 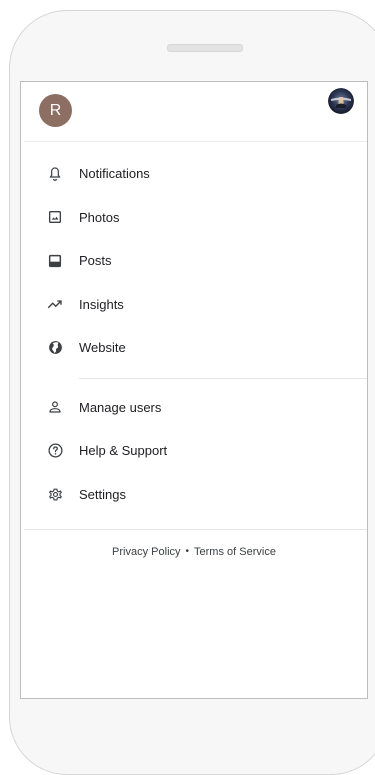 I want to click on menu-item-website: Website, so click(x=194, y=348).